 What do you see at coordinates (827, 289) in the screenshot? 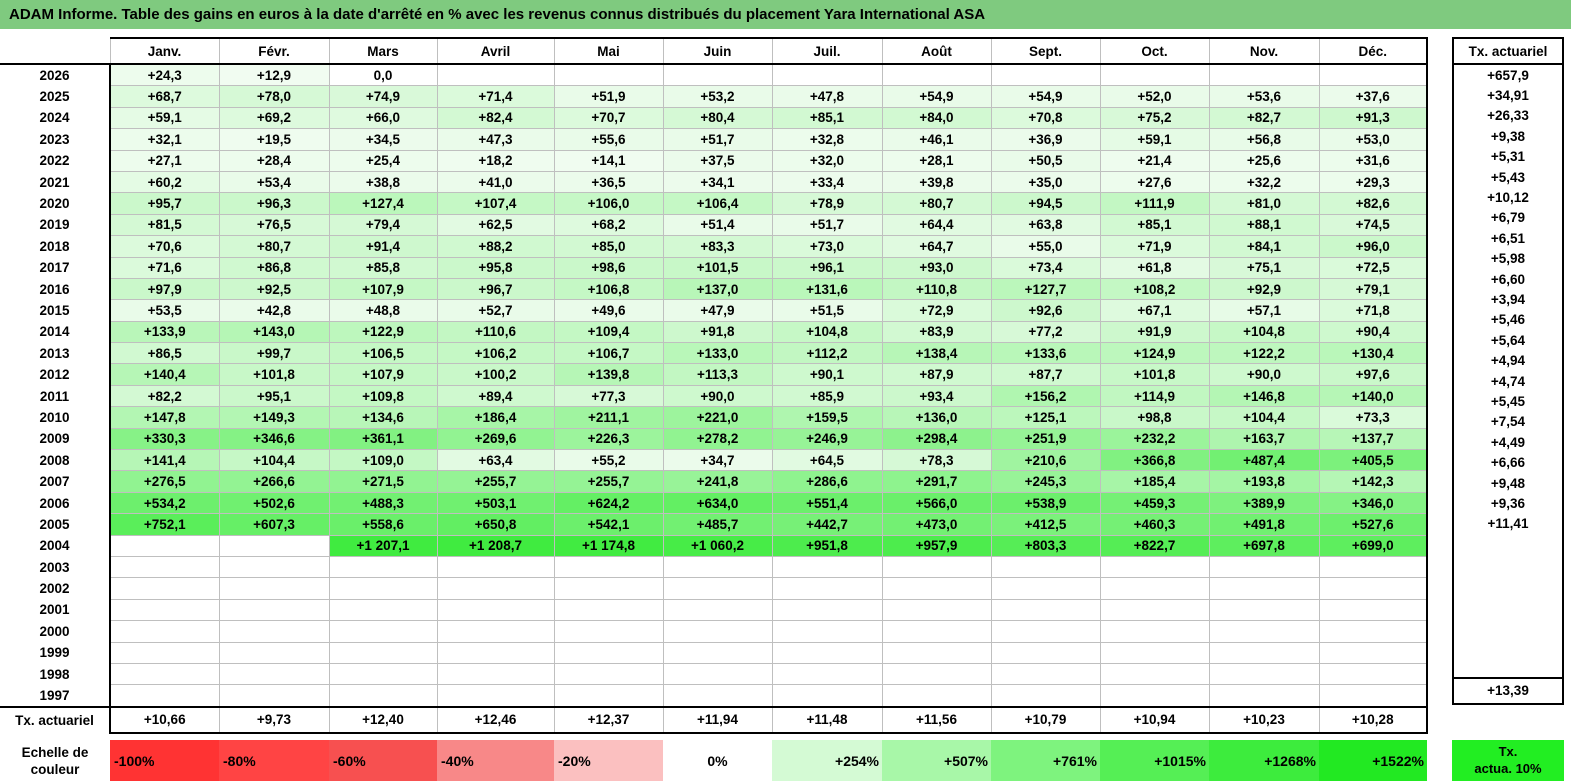
I see `gain-cell: +131,6` at bounding box center [827, 289].